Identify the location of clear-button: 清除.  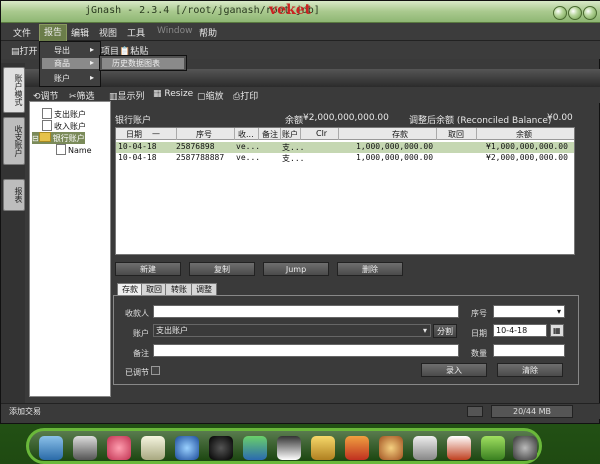
(530, 370).